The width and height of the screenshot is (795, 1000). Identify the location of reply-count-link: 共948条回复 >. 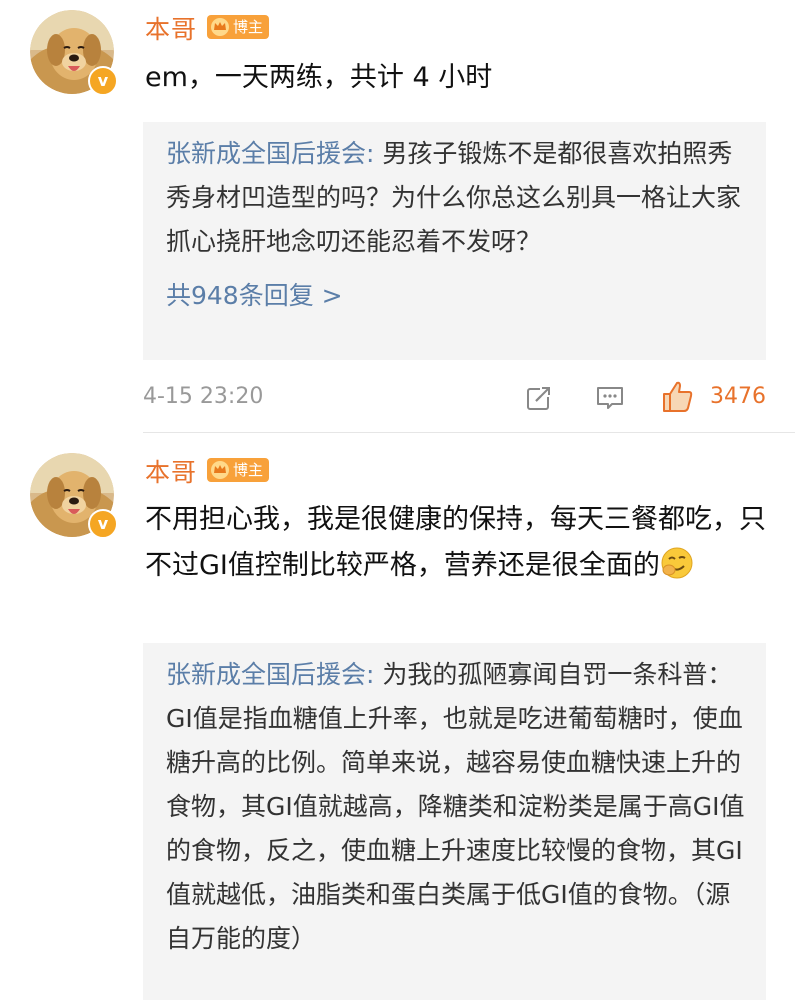
(456, 296).